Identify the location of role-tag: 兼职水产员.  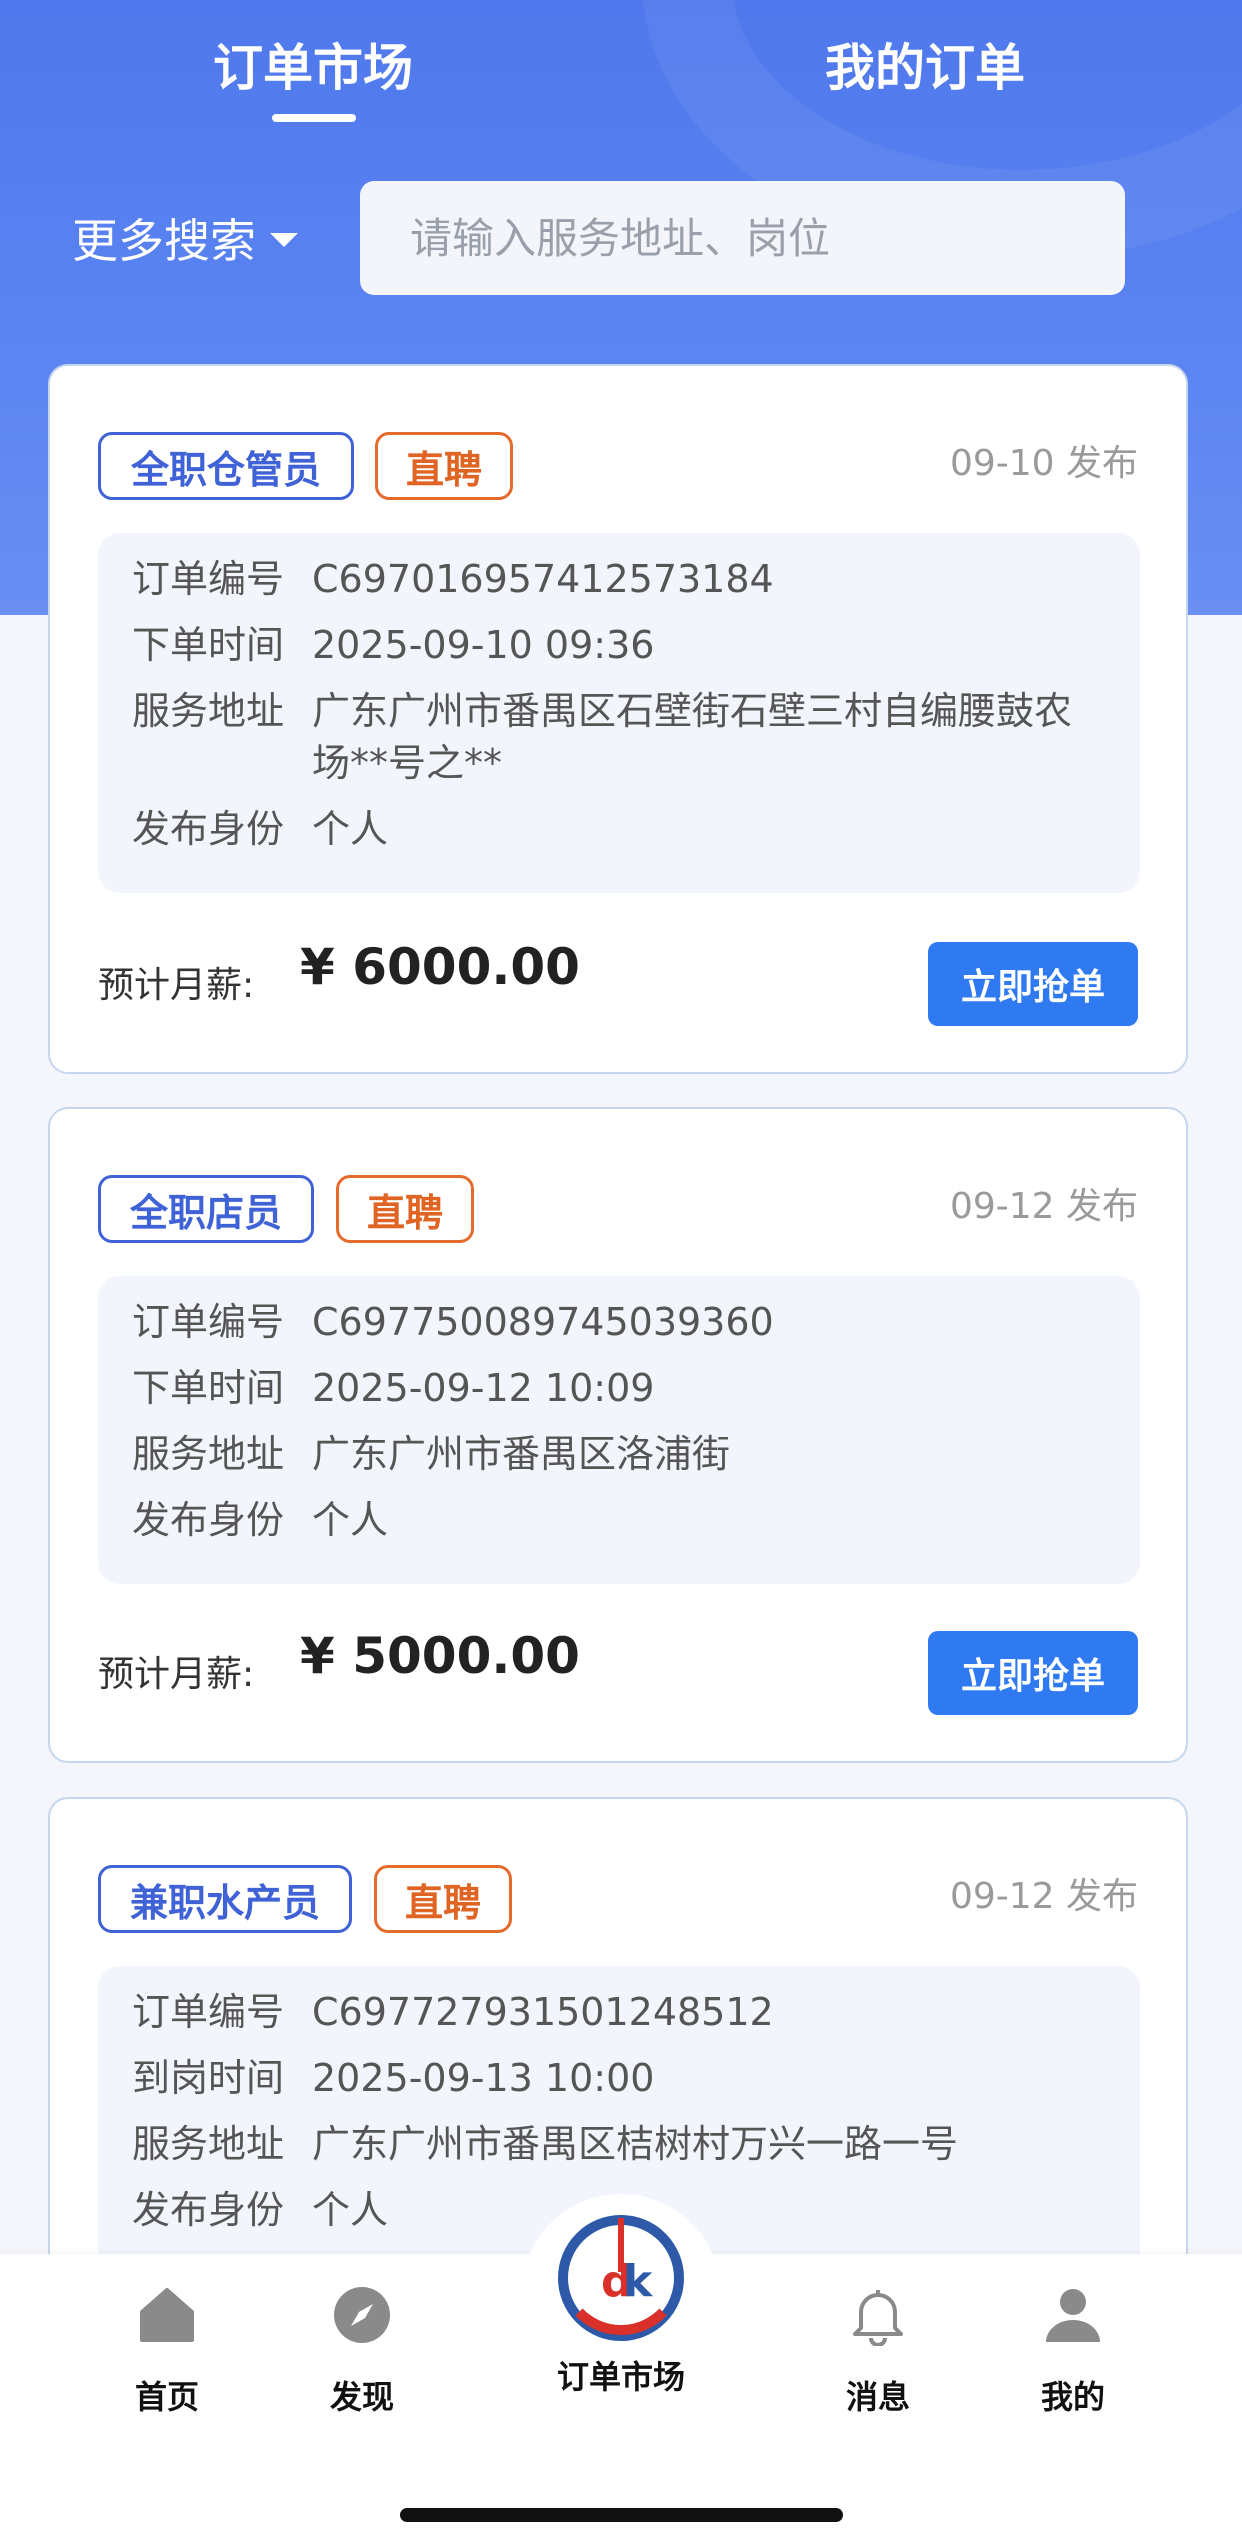
(225, 1899).